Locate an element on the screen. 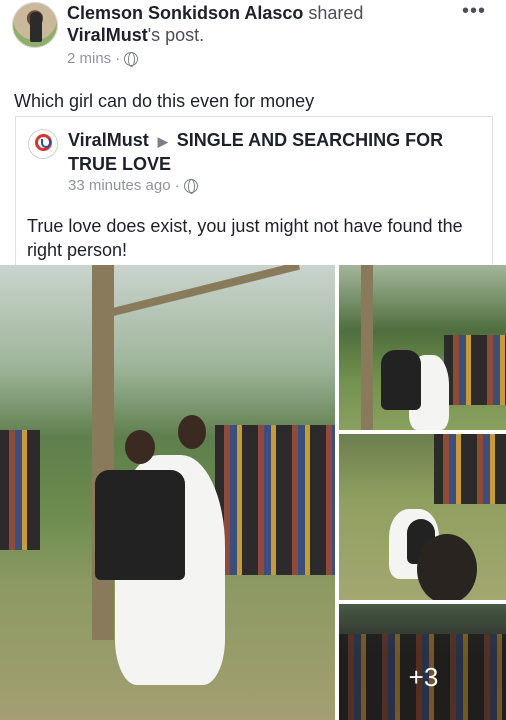 Image resolution: width=506 pixels, height=720 pixels. more-photos-overlay: +3 is located at coordinates (422, 662).